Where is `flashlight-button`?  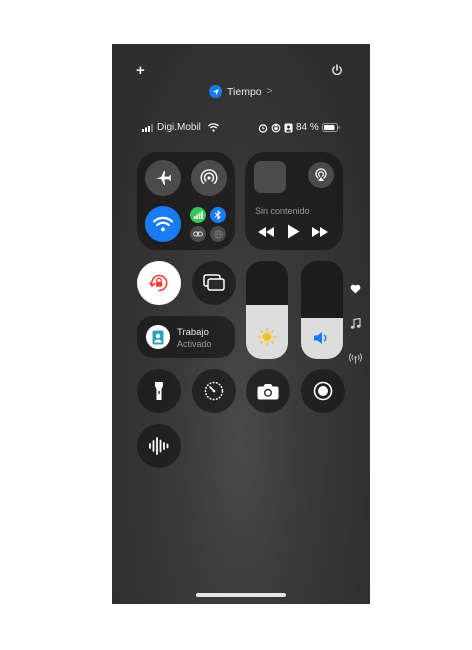 flashlight-button is located at coordinates (159, 391).